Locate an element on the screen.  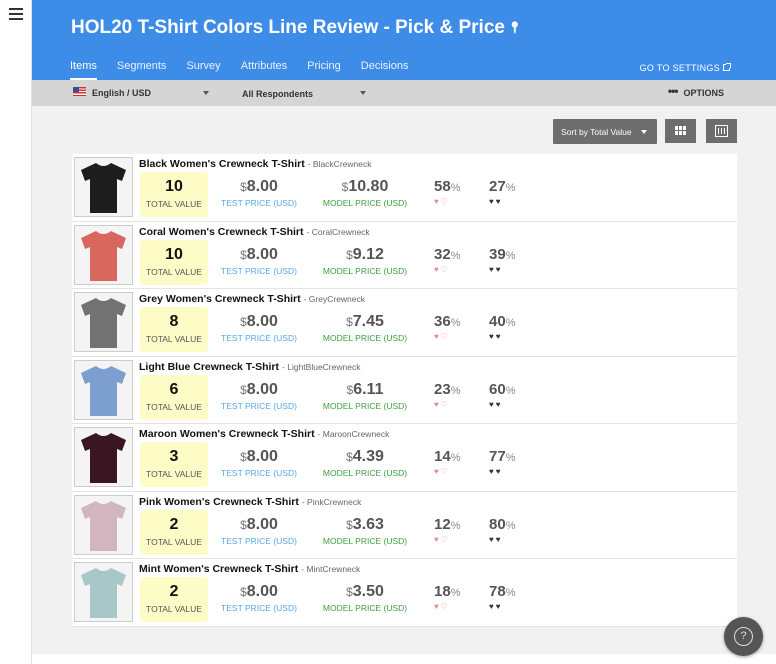
like-value: 14 is located at coordinates (442, 456).